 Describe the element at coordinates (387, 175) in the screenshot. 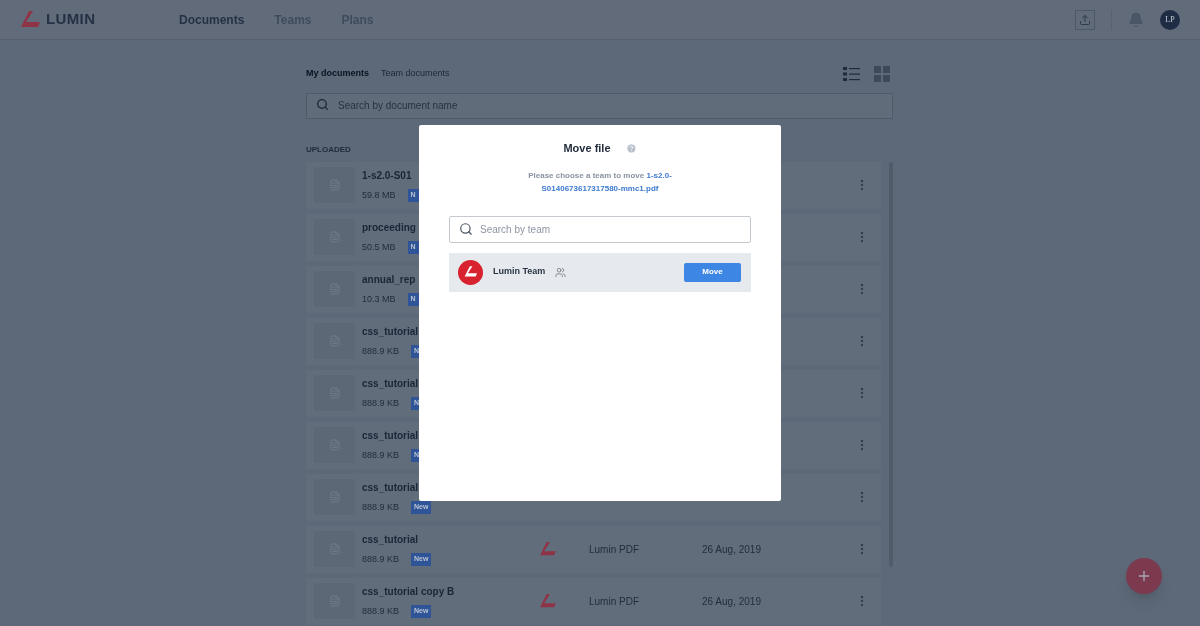

I see `file-name: 1-s2.0-S01` at that location.